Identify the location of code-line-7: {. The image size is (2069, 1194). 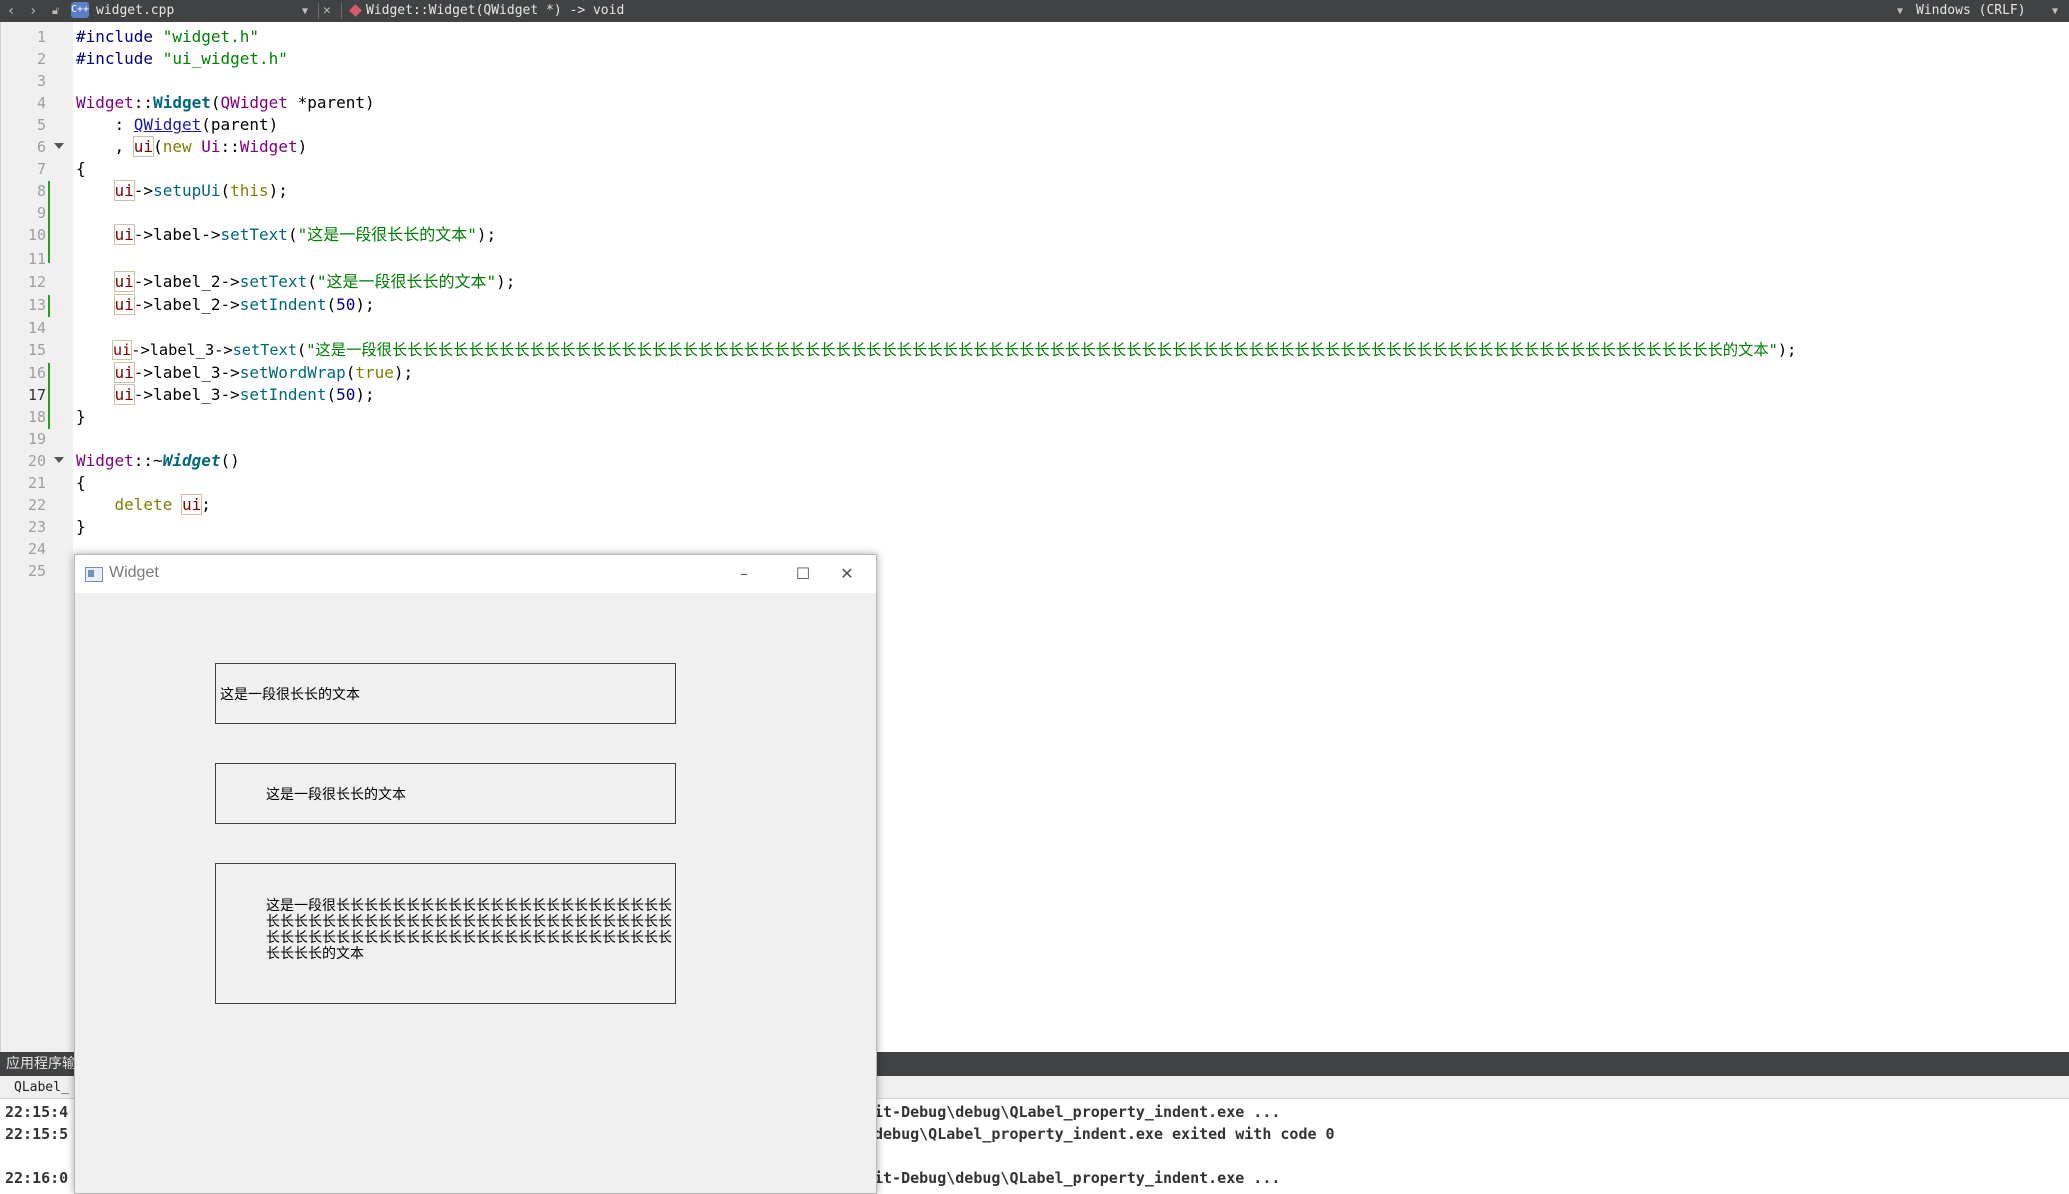
(81, 168).